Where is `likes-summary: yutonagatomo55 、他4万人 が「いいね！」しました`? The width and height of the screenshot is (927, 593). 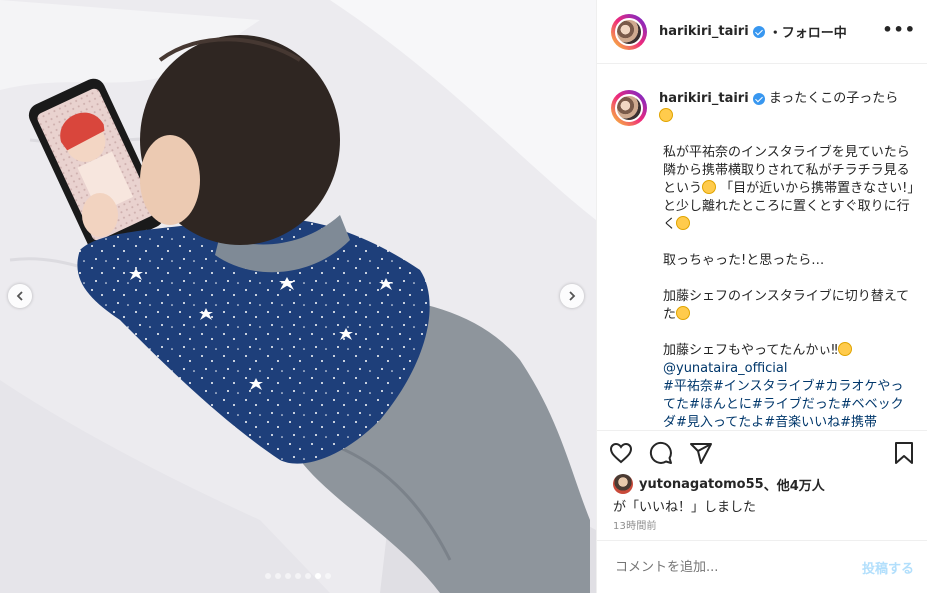 likes-summary: yutonagatomo55 、他4万人 が「いいね！」しました is located at coordinates (764, 494).